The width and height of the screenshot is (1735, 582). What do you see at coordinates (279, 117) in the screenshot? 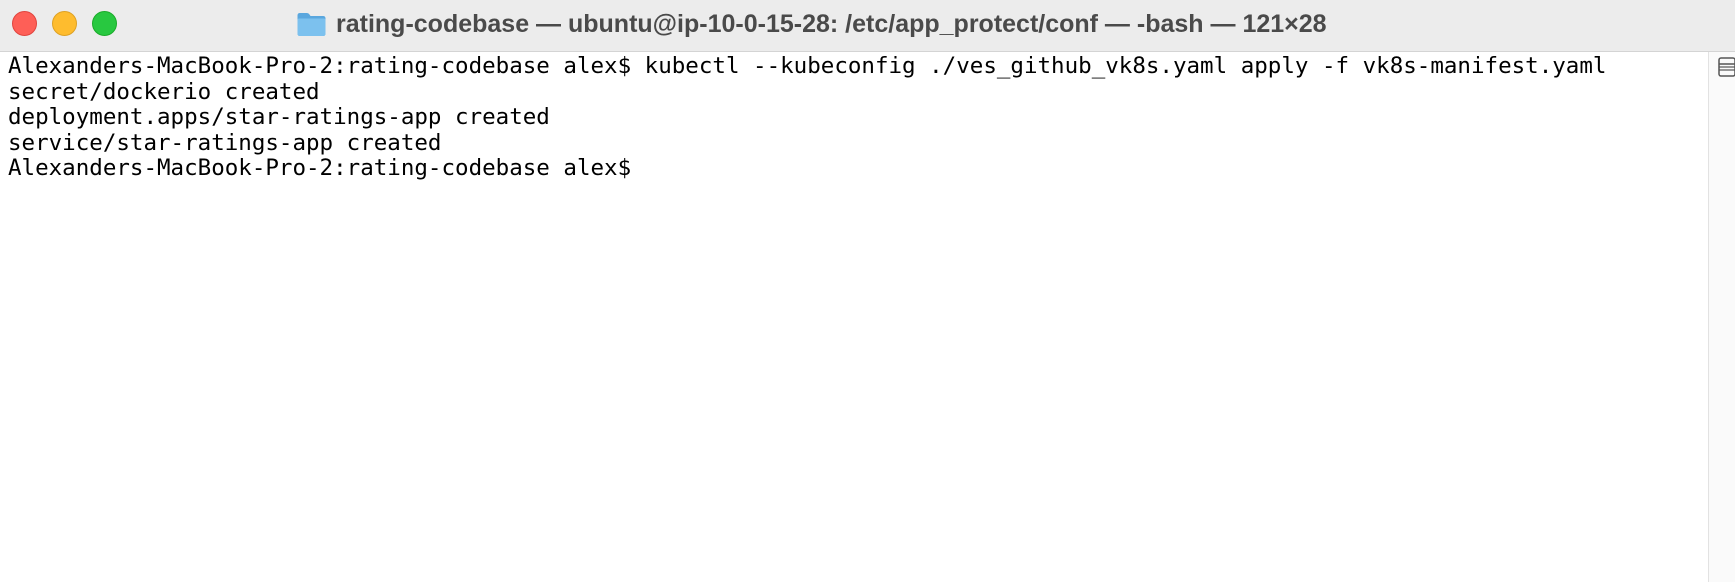
I see `terminal-line: deployment.apps/star-ratings-app created` at bounding box center [279, 117].